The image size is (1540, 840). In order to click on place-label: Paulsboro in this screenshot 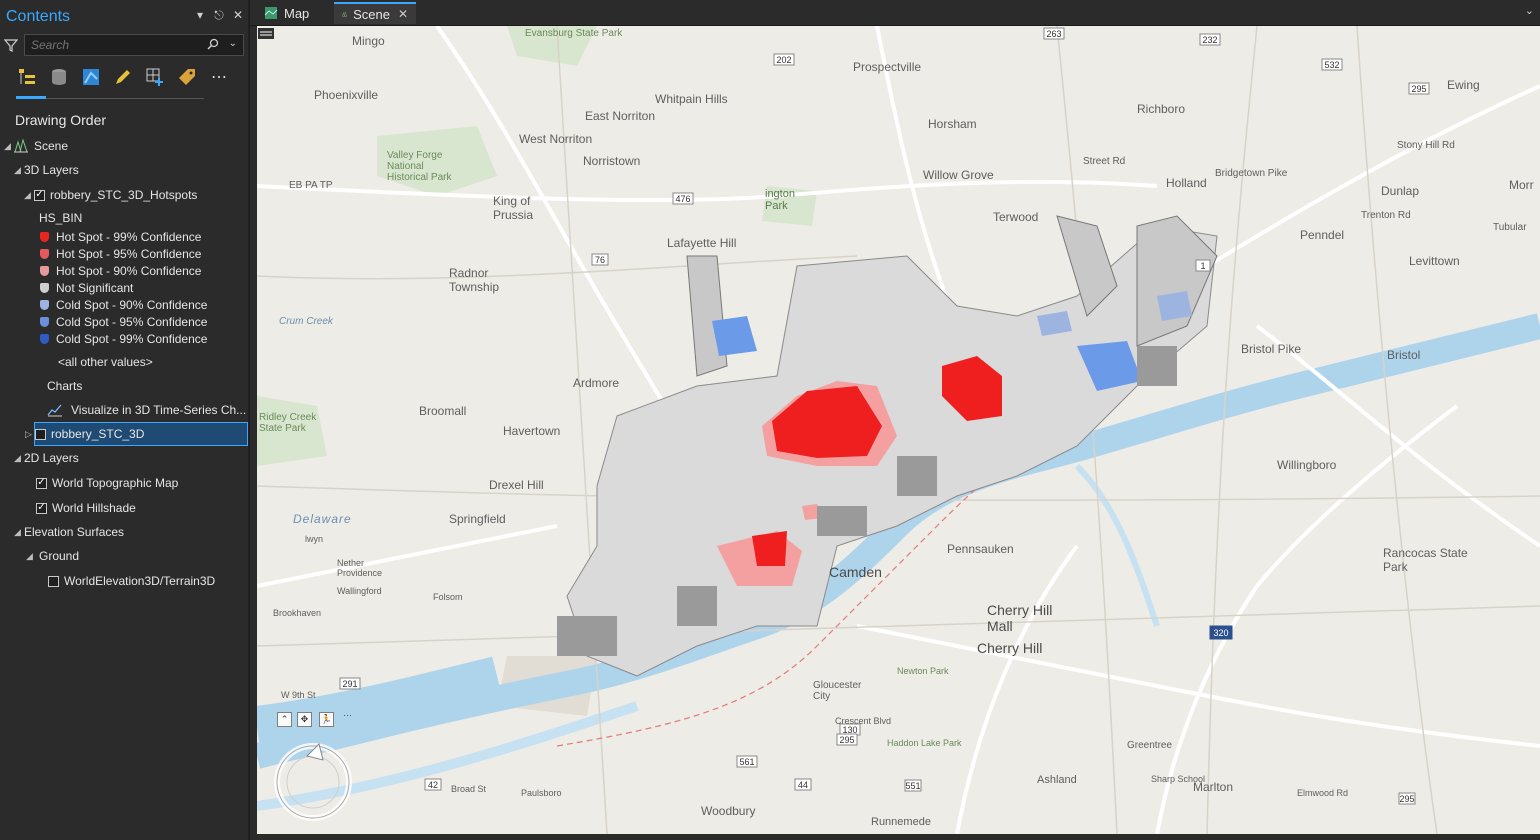, I will do `click(541, 793)`.